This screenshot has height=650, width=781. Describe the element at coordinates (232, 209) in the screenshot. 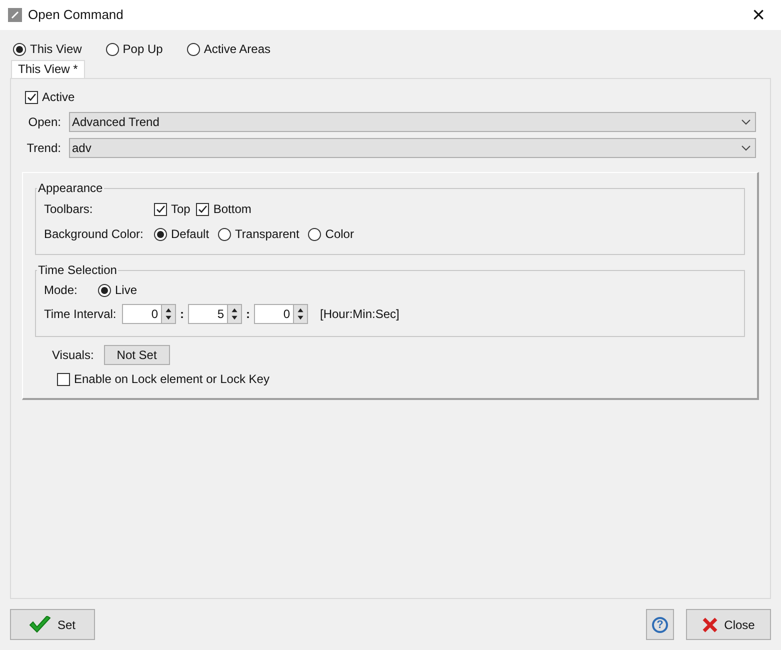

I see `checkbox-label: Bottom` at that location.